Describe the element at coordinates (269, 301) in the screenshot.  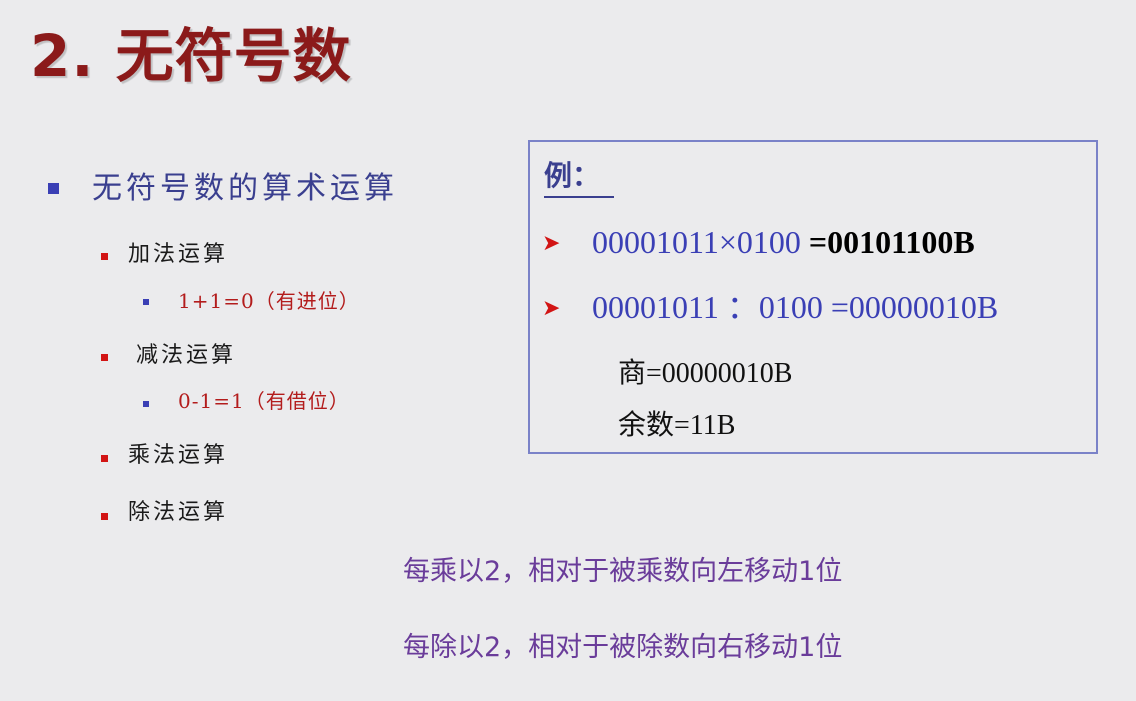
I see `list-subitem-addition: 1+1=0（有进位）` at that location.